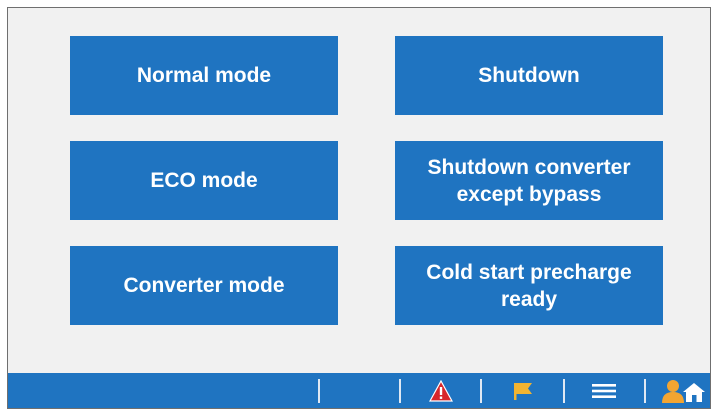 Image resolution: width=715 pixels, height=415 pixels. I want to click on shutdown-button: Shutdown, so click(529, 75).